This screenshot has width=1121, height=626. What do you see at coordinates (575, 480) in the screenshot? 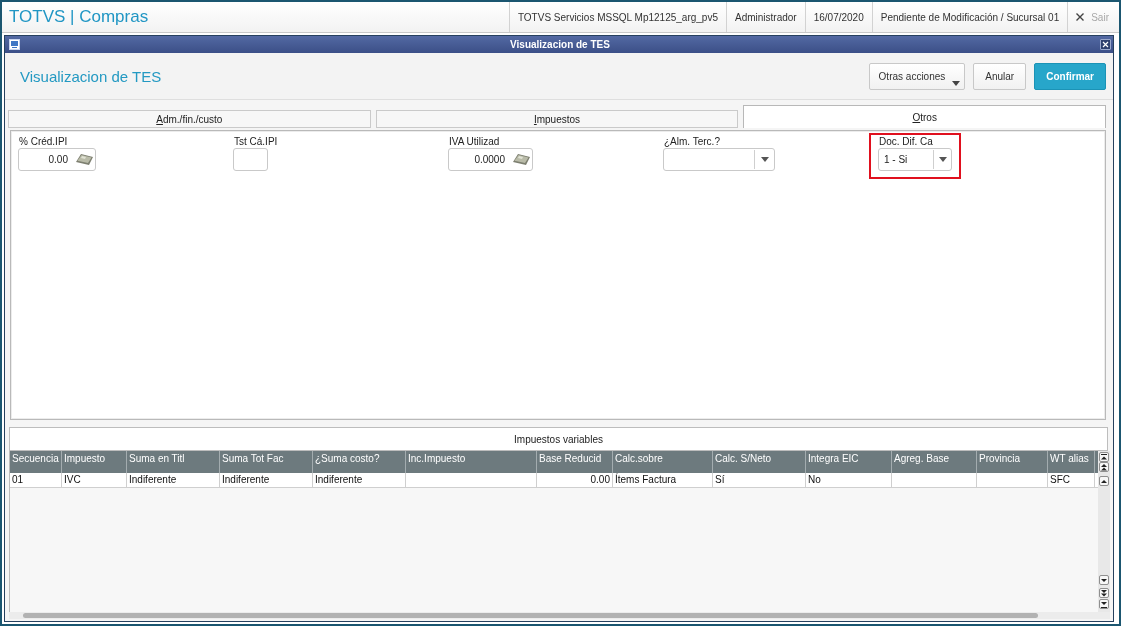
I see `table-cell: 0.00` at bounding box center [575, 480].